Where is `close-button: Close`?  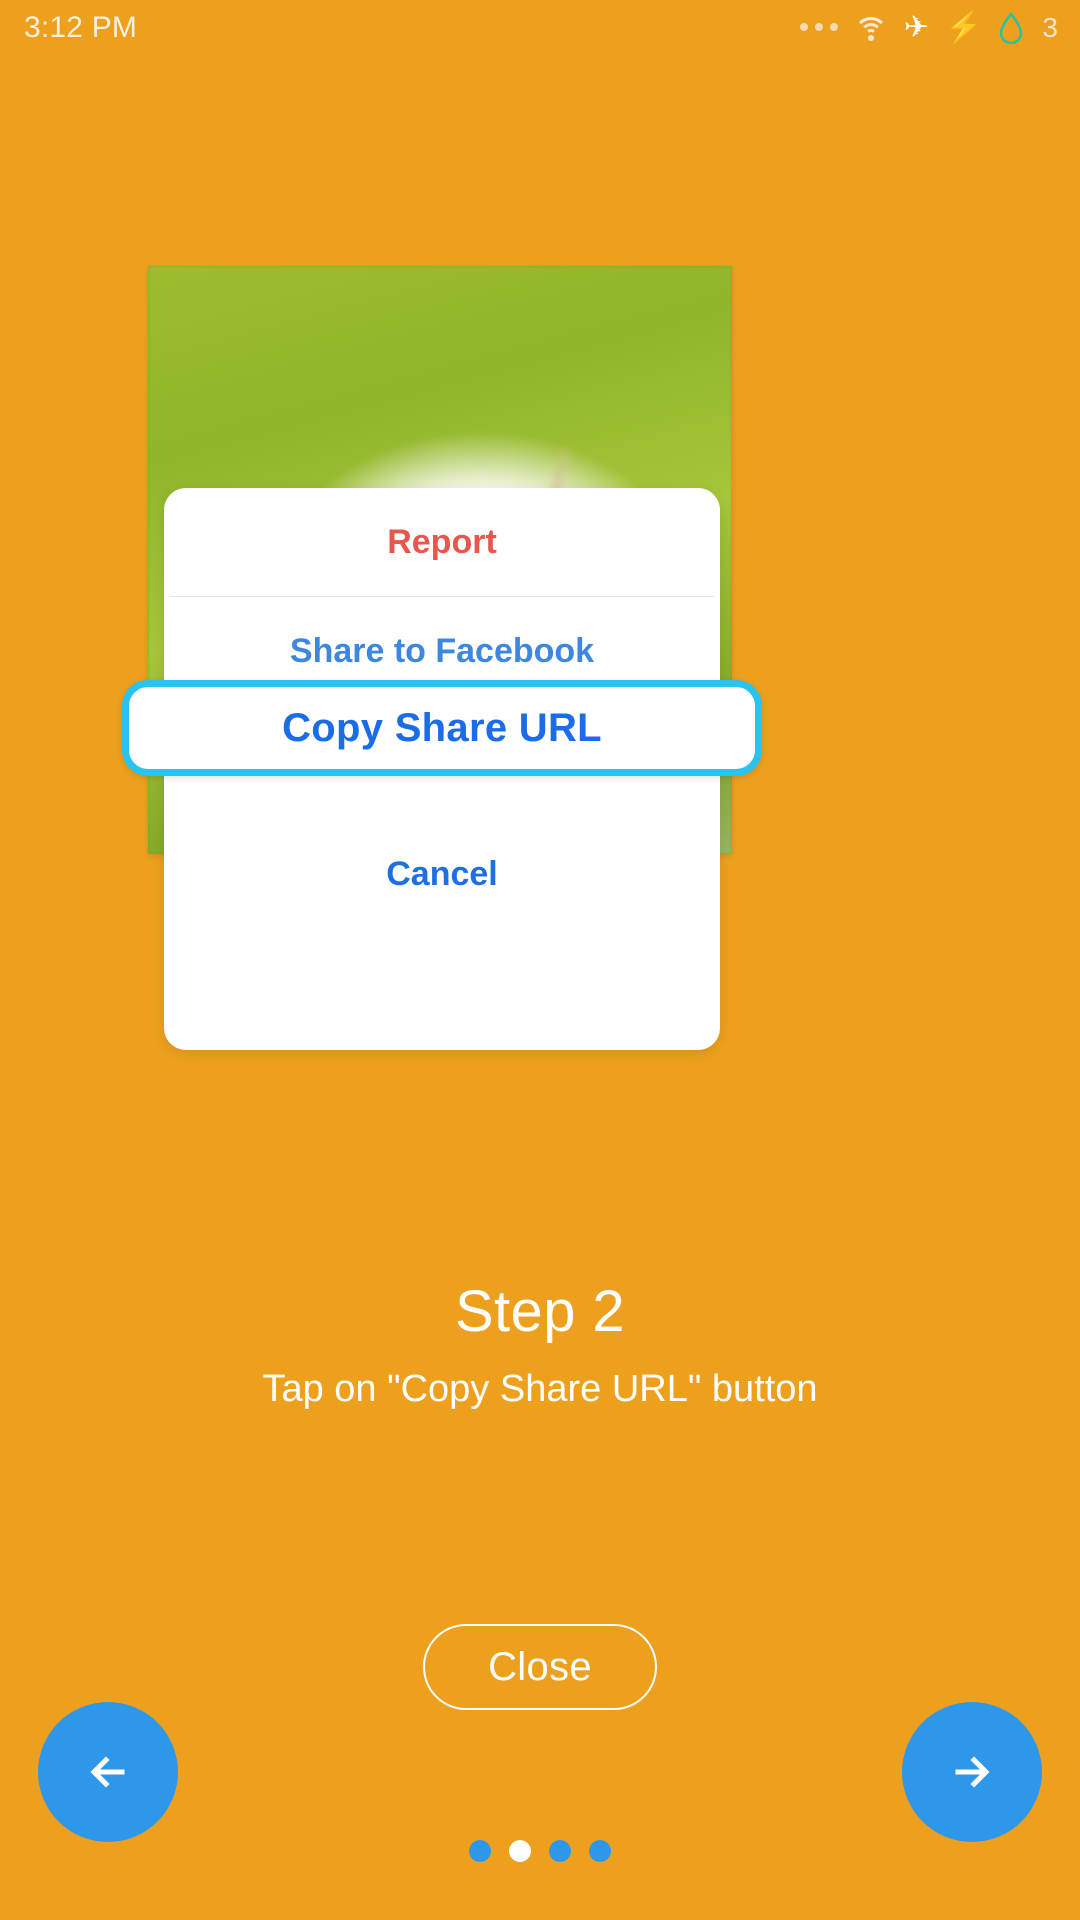 close-button: Close is located at coordinates (540, 1667).